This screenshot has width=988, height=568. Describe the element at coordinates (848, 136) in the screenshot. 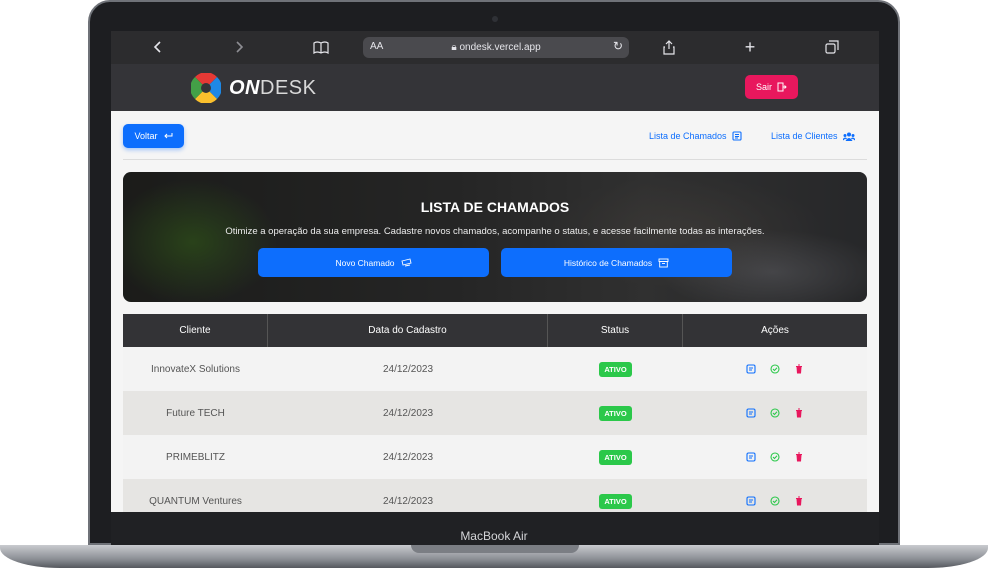

I see `users-icon` at that location.